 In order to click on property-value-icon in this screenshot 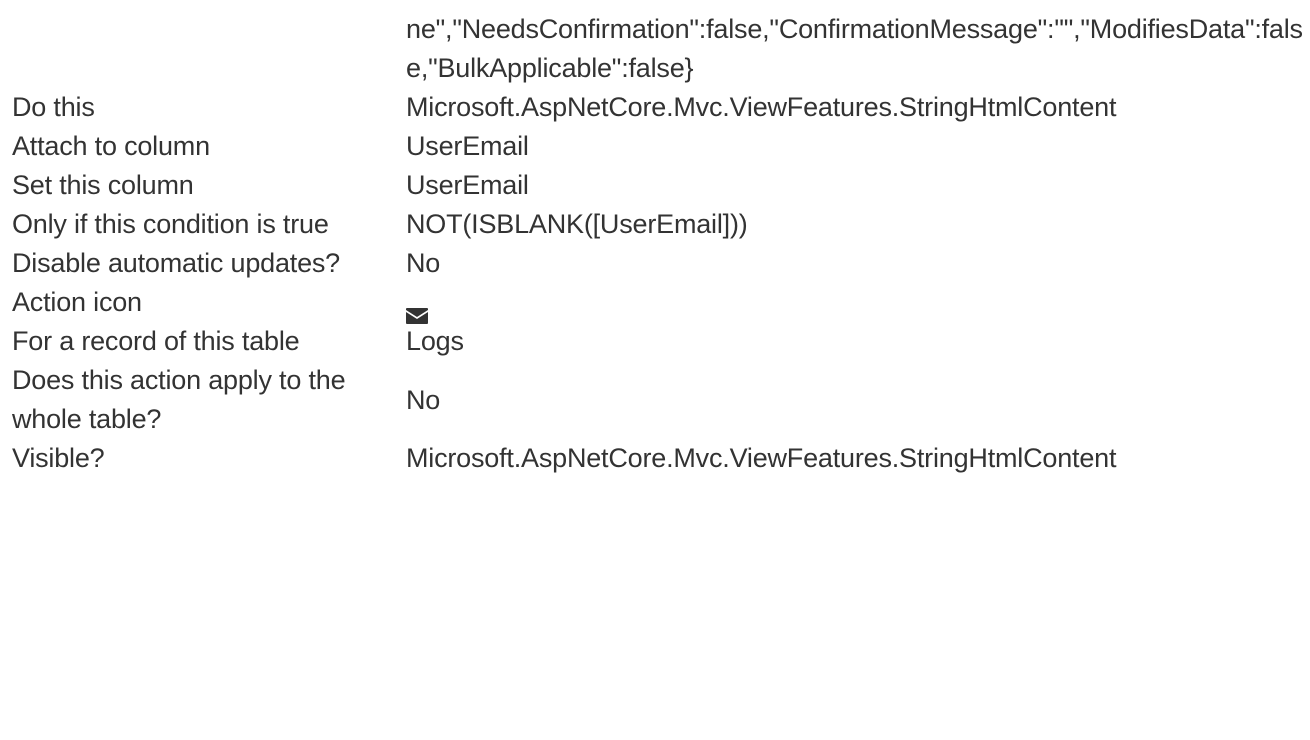, I will do `click(858, 303)`.